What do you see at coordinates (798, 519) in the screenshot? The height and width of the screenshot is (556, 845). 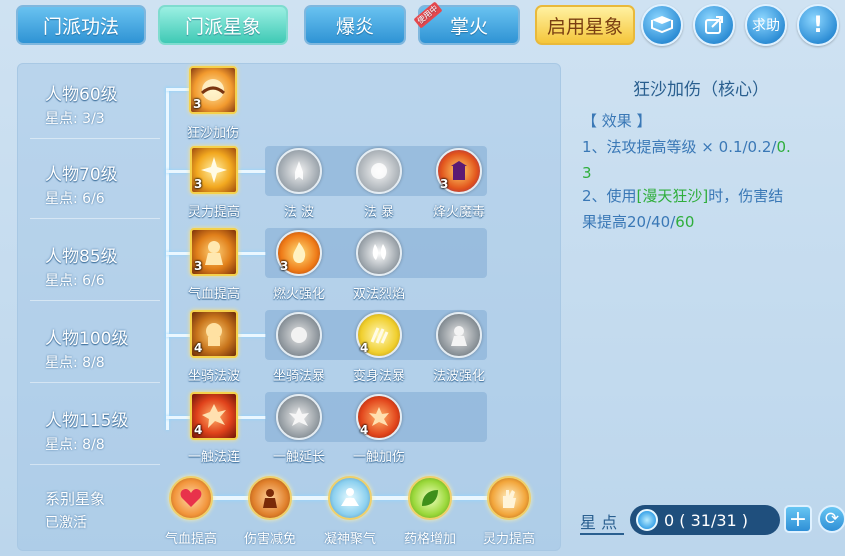 I see `add-star-points-button: +` at bounding box center [798, 519].